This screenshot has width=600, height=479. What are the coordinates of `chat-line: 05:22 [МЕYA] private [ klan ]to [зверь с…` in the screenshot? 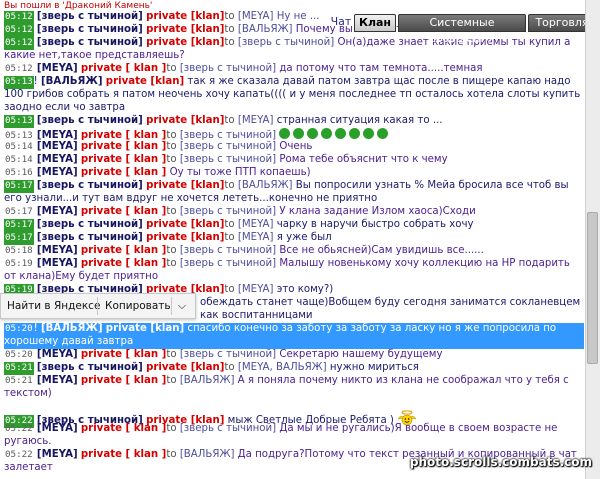 It's located at (294, 436).